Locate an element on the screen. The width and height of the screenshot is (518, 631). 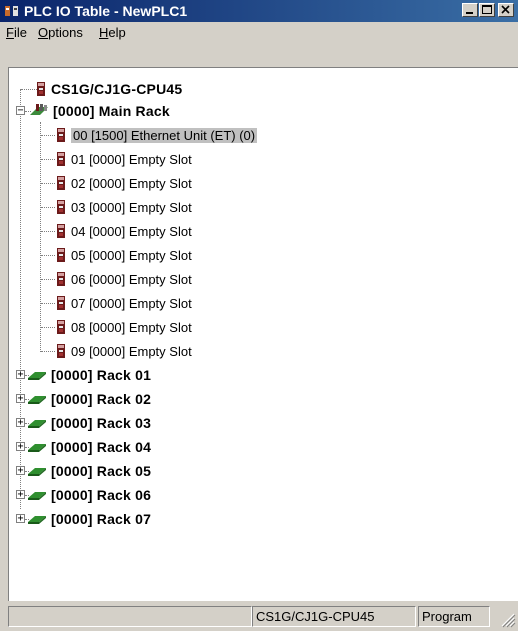
menu-file: File is located at coordinates (16, 33).